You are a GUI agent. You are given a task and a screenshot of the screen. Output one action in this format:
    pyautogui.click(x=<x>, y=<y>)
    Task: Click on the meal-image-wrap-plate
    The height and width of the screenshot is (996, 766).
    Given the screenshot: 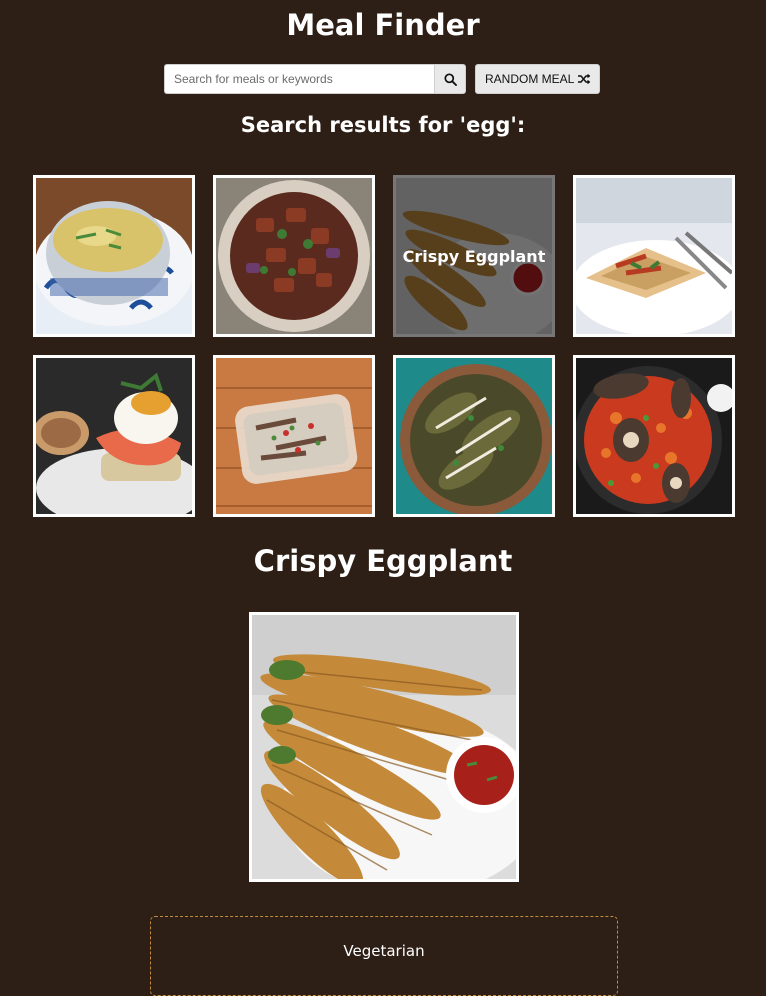 What is the action you would take?
    pyautogui.click(x=654, y=256)
    